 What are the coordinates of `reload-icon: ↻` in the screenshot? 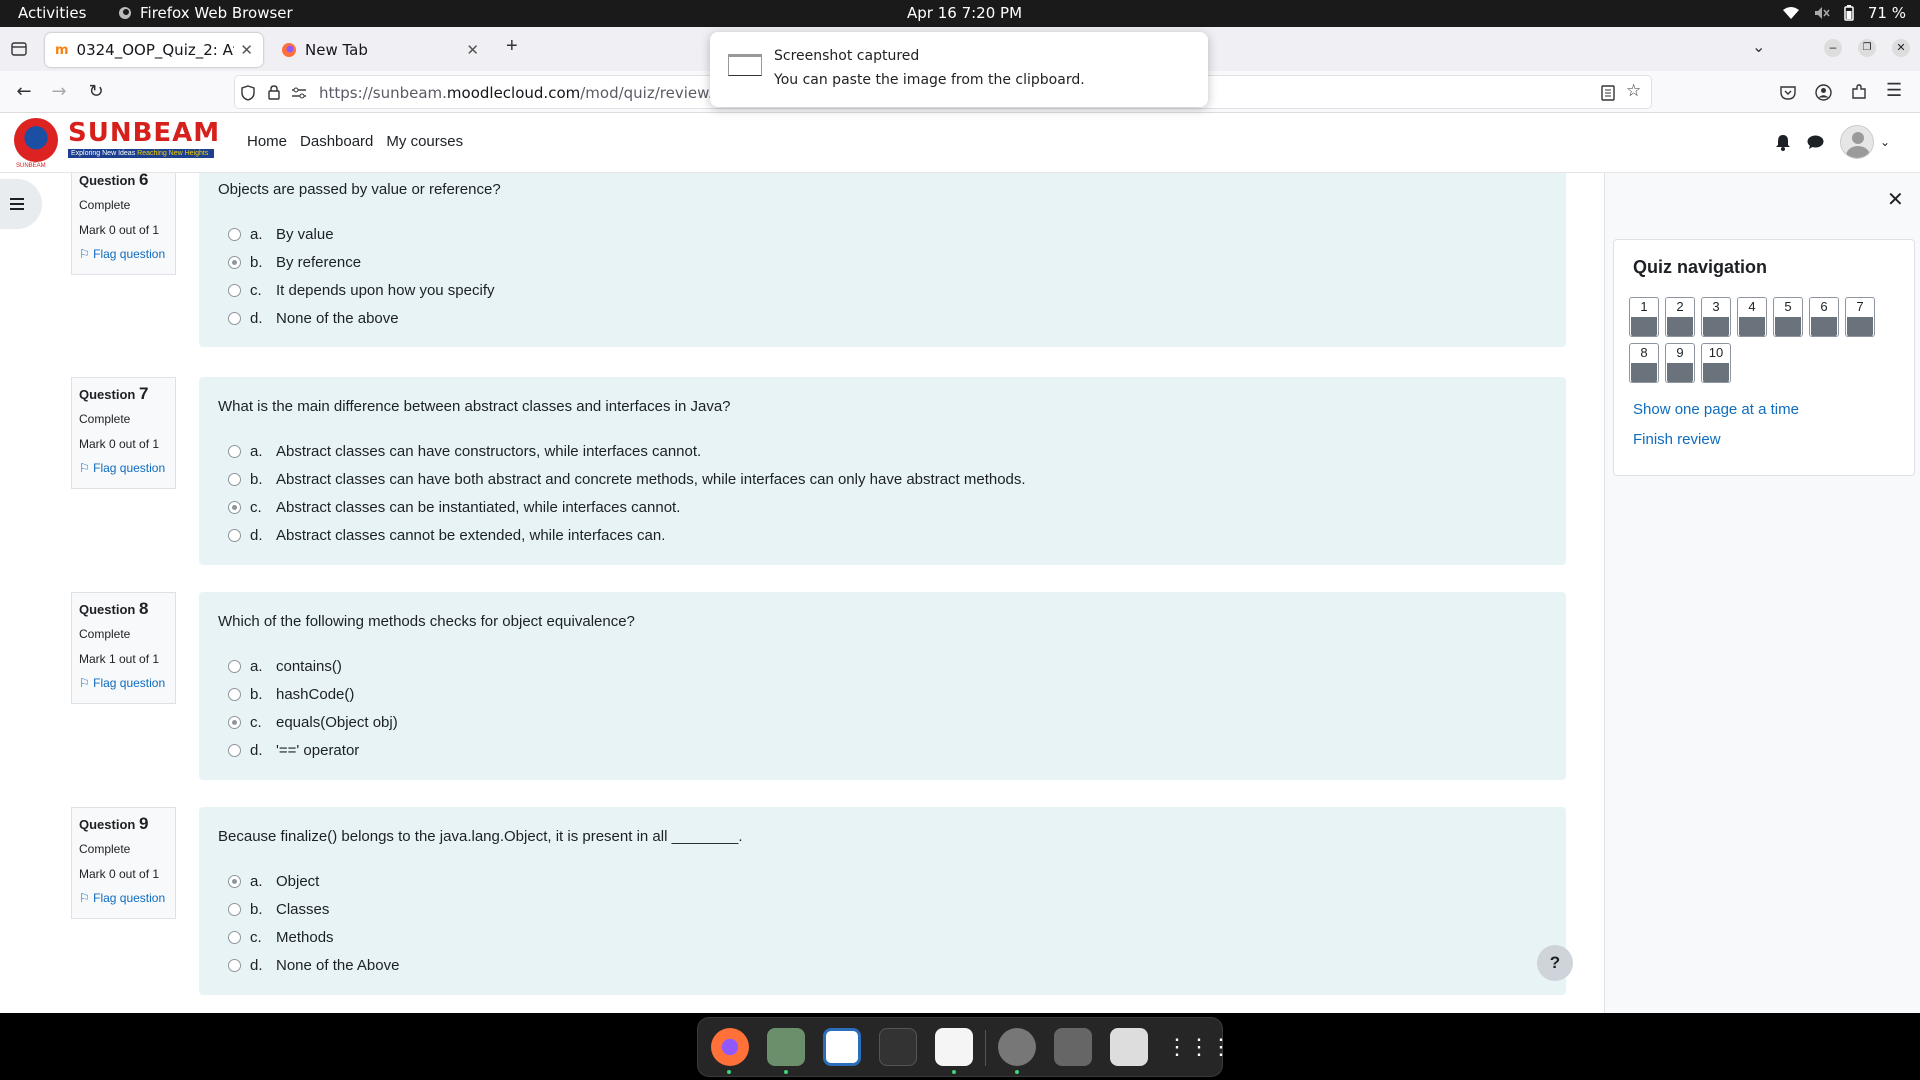 It's located at (96, 92).